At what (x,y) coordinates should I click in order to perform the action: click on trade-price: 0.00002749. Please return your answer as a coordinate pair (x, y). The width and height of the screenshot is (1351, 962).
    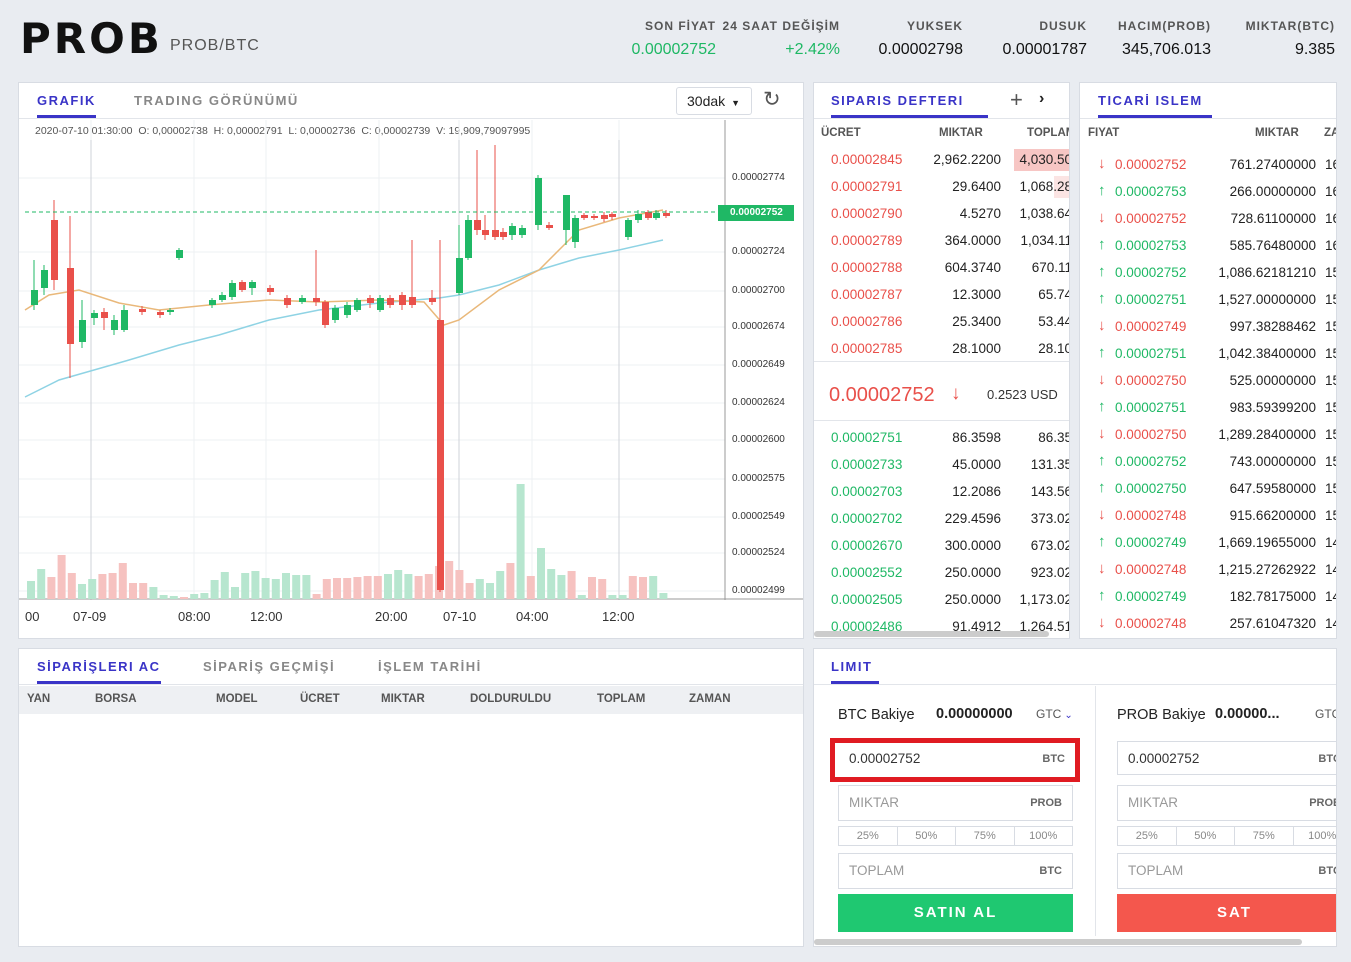
    Looking at the image, I should click on (1151, 596).